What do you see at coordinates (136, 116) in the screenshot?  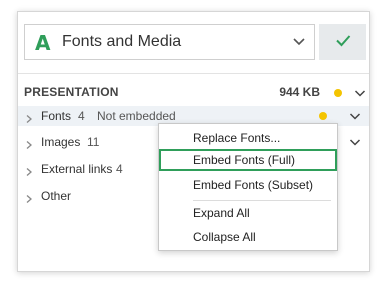 I see `row-status: Not embedded` at bounding box center [136, 116].